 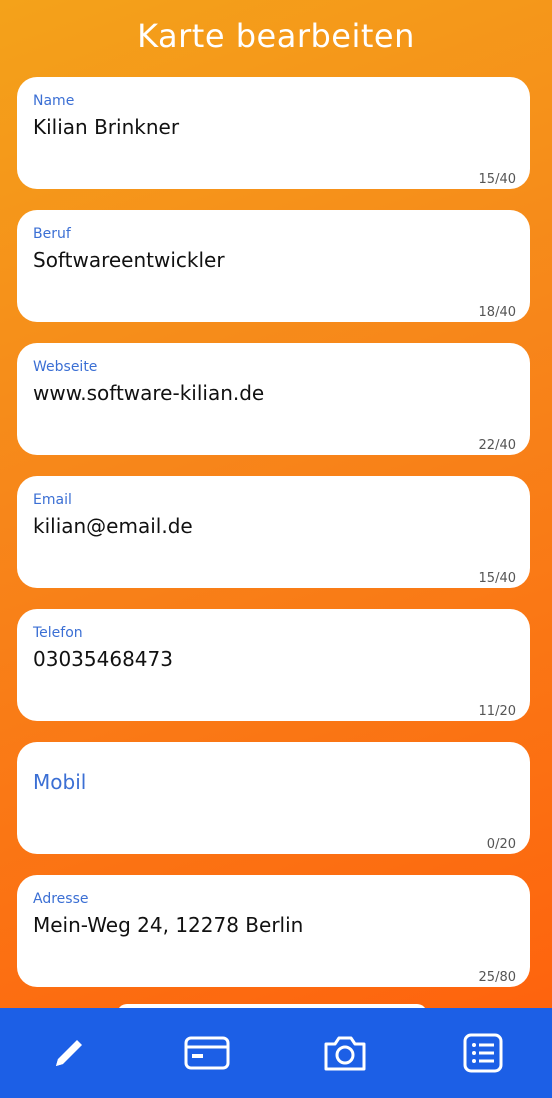 What do you see at coordinates (148, 393) in the screenshot?
I see `webseite-value: www.software-kilian.de` at bounding box center [148, 393].